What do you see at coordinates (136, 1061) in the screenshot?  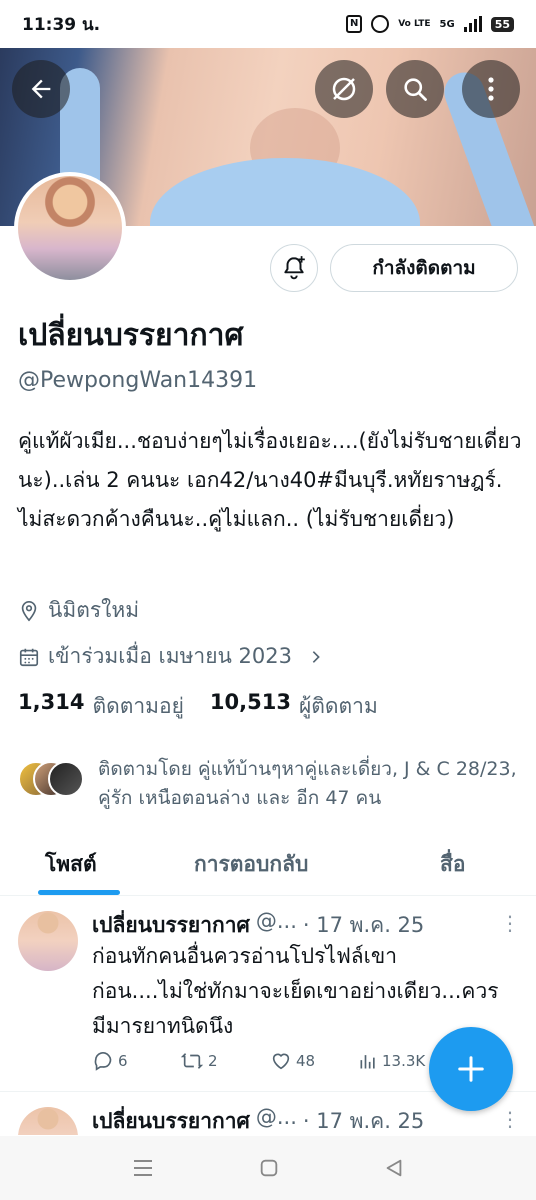 I see `reply-button: 6` at bounding box center [136, 1061].